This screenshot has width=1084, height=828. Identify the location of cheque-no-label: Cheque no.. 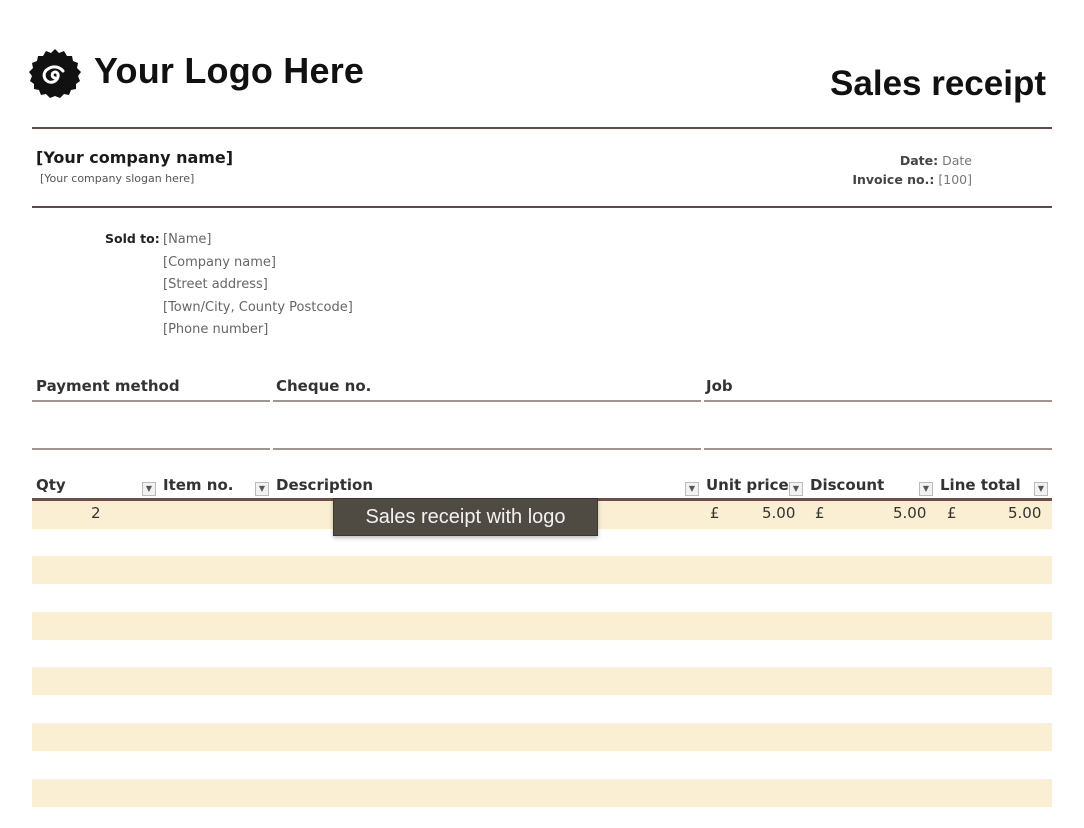
(324, 386).